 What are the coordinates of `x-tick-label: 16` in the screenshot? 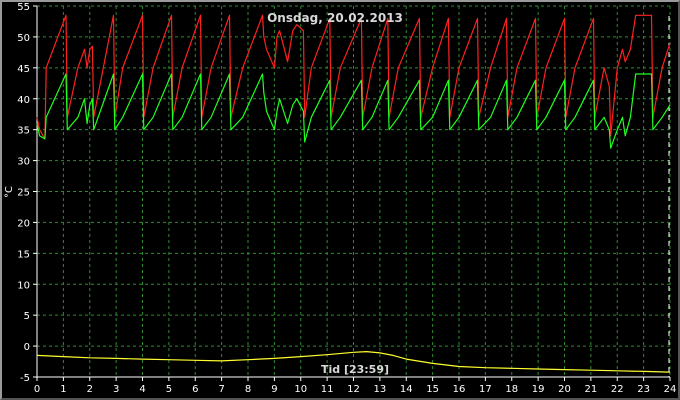 It's located at (459, 389).